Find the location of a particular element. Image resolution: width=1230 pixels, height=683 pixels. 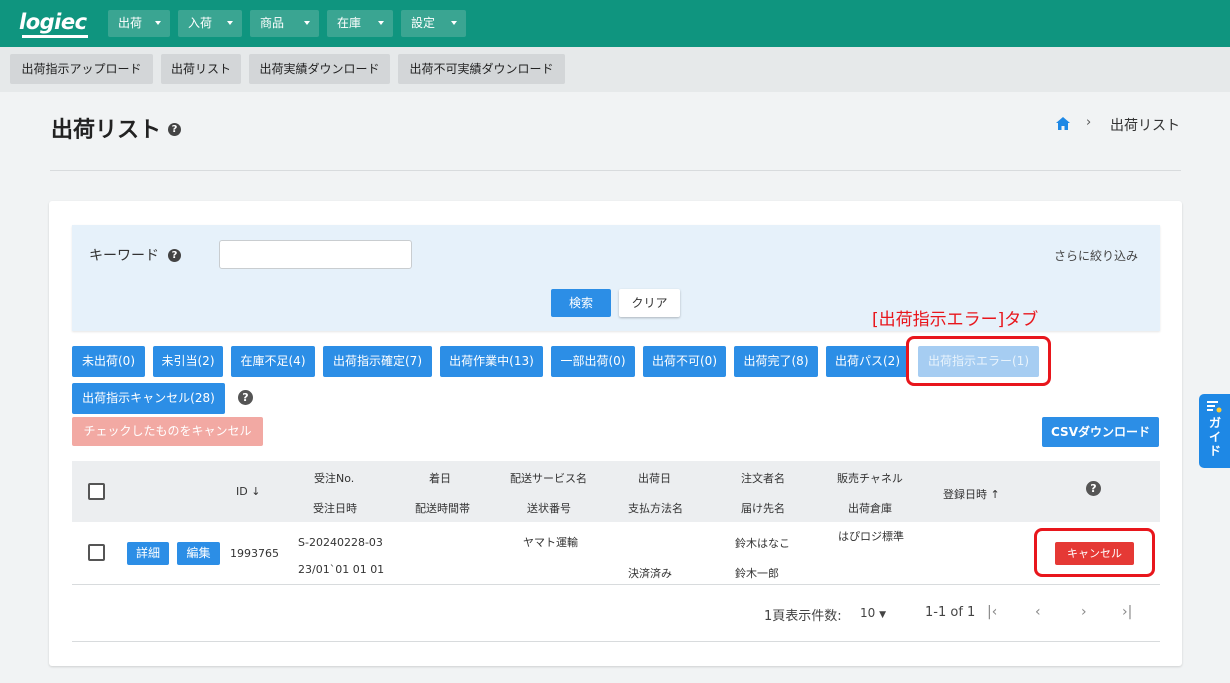

column-header-order-no: 受注No. is located at coordinates (334, 478).